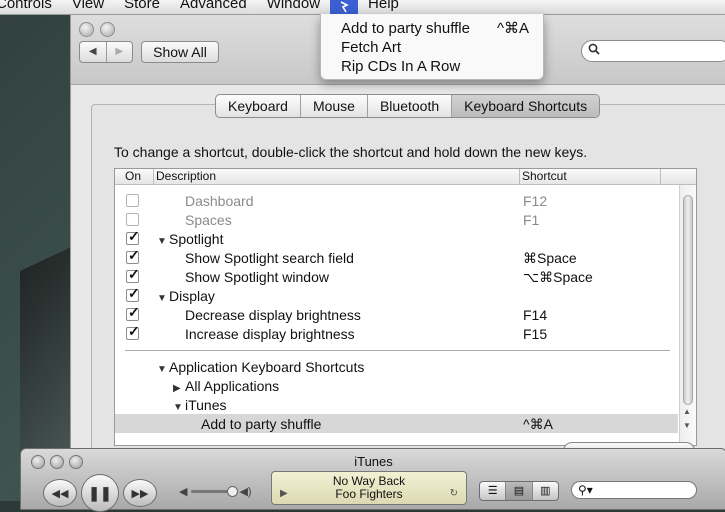  Describe the element at coordinates (396, 385) in the screenshot. I see `table-row: ▶ All Applications` at that location.